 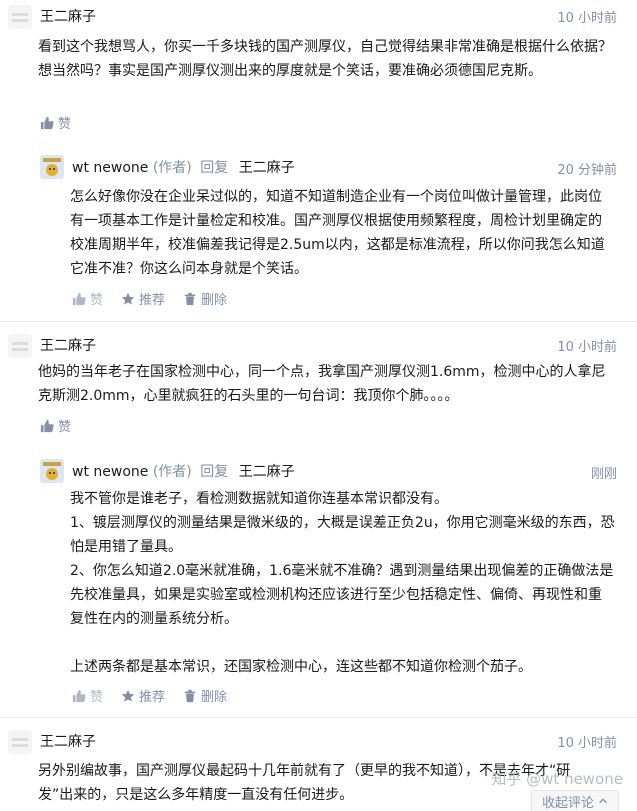 What do you see at coordinates (603, 474) in the screenshot?
I see `comment-time: 刚刚` at bounding box center [603, 474].